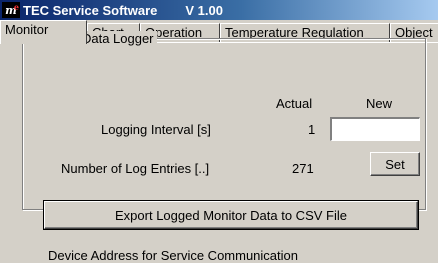 The height and width of the screenshot is (263, 438). I want to click on app-logo-superscript: e, so click(16, 7).